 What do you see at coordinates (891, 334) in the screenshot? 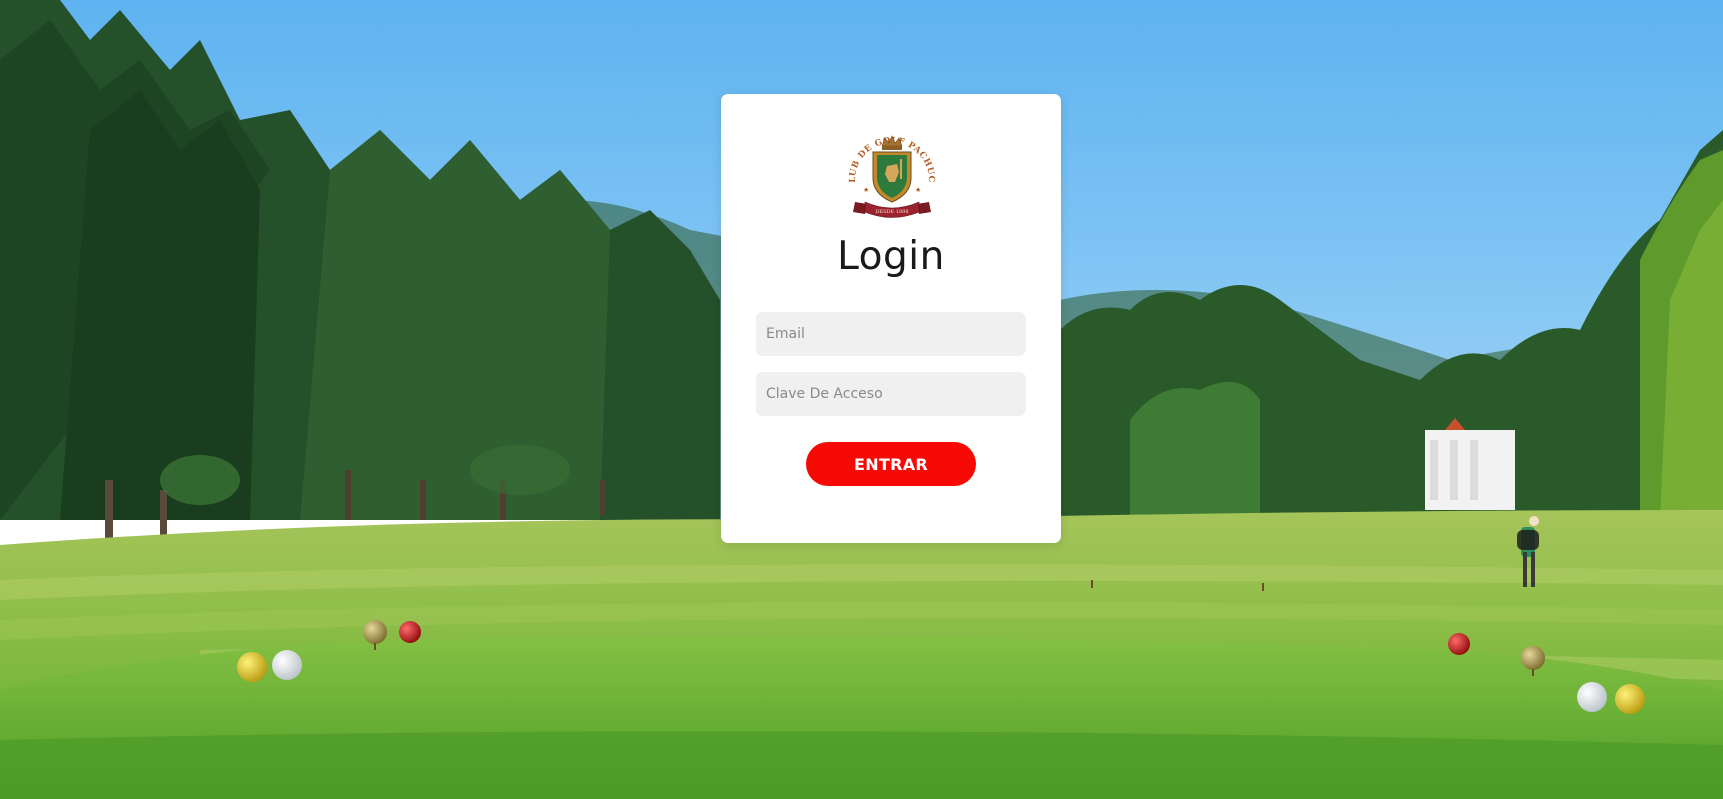
I see `email-field` at bounding box center [891, 334].